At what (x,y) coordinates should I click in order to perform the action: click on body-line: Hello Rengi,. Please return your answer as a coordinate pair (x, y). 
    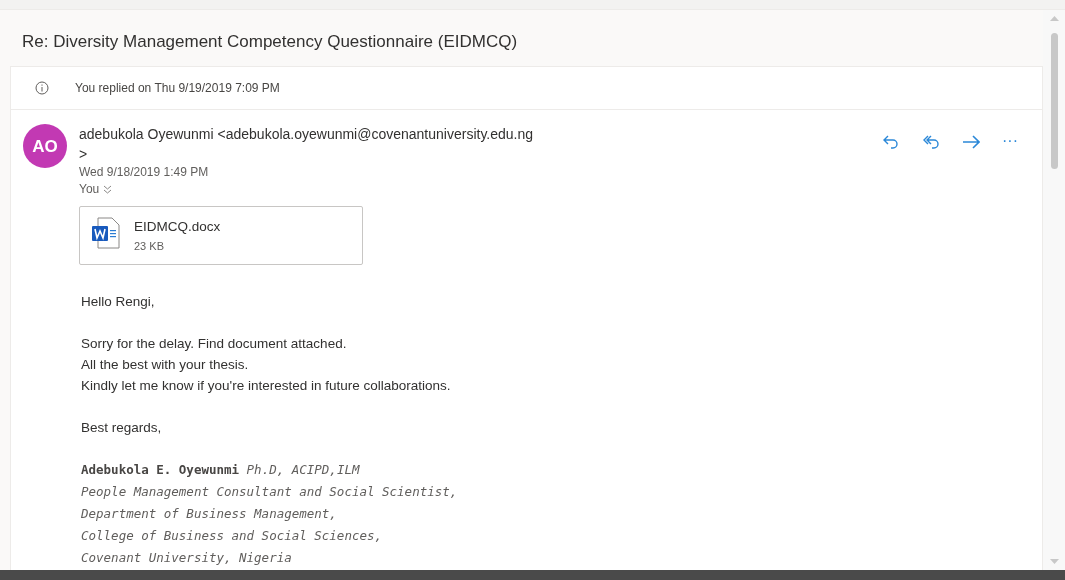
    Looking at the image, I should click on (118, 302).